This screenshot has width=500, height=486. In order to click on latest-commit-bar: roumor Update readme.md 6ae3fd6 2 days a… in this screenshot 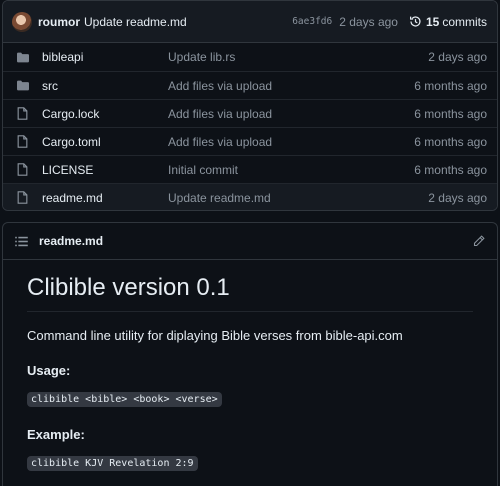, I will do `click(250, 22)`.